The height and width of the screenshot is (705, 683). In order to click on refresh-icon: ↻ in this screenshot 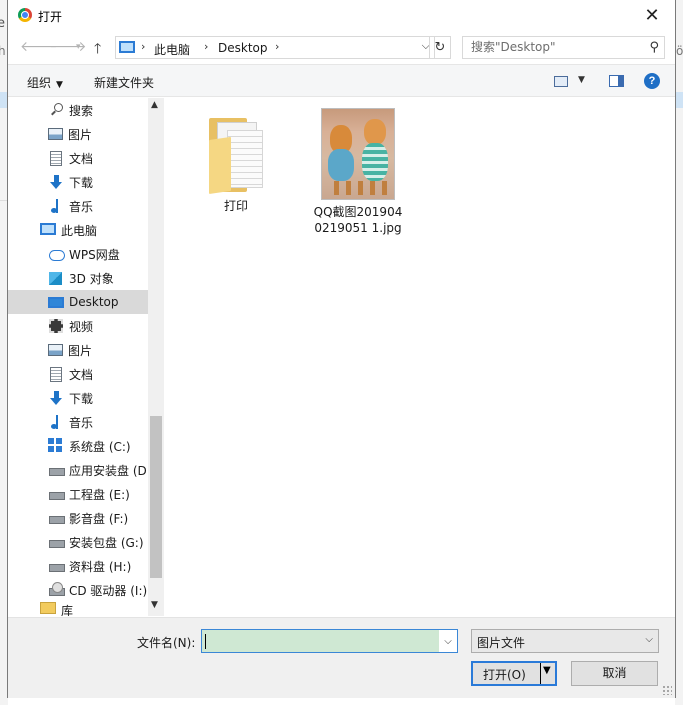, I will do `click(440, 47)`.